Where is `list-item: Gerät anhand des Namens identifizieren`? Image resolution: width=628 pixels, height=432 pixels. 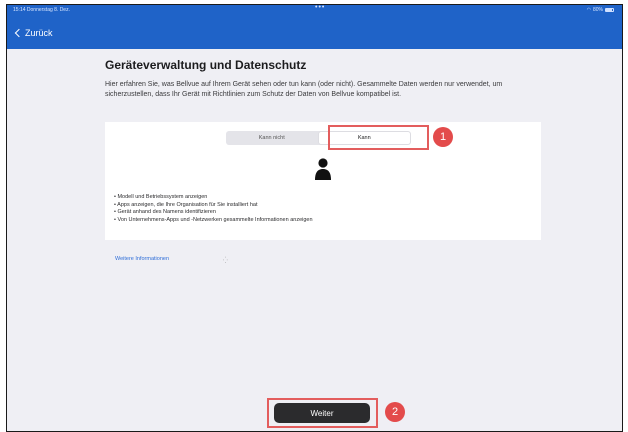 list-item: Gerät anhand des Namens identifizieren is located at coordinates (213, 213).